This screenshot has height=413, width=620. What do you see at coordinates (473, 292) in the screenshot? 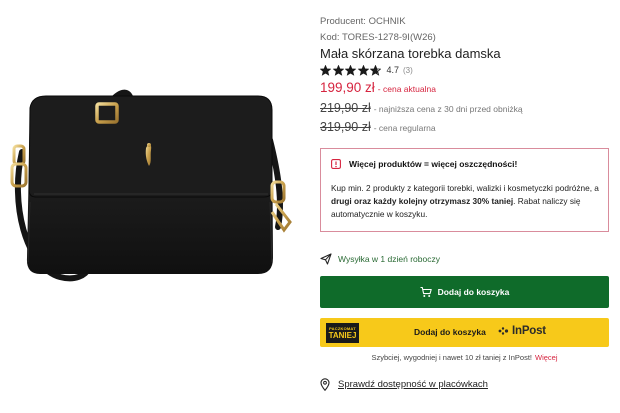
I see `add-to-cart-label: Dodaj do koszyka` at bounding box center [473, 292].